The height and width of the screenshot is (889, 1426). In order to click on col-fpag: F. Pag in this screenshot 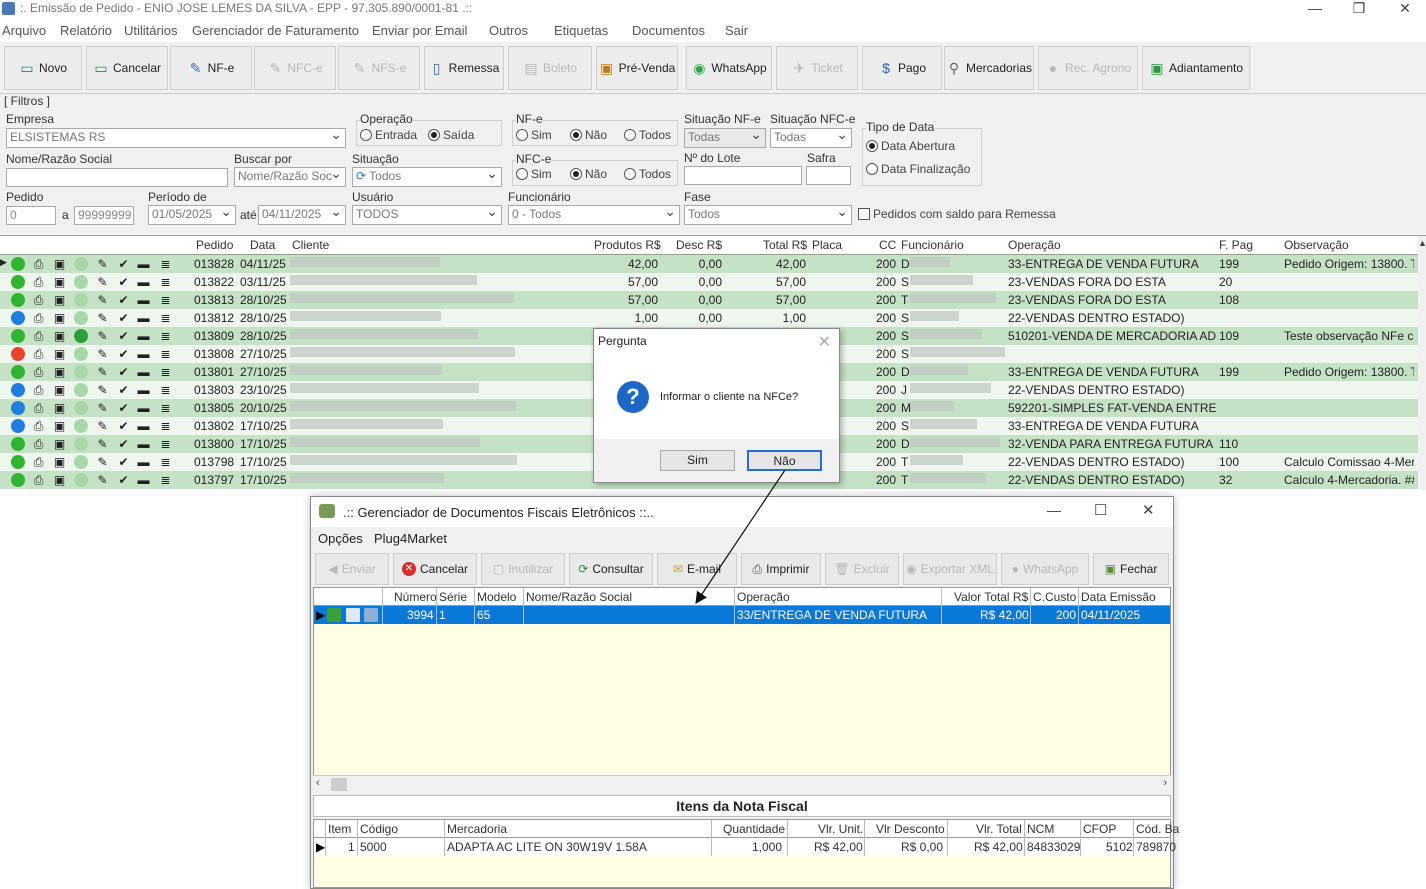, I will do `click(1236, 245)`.